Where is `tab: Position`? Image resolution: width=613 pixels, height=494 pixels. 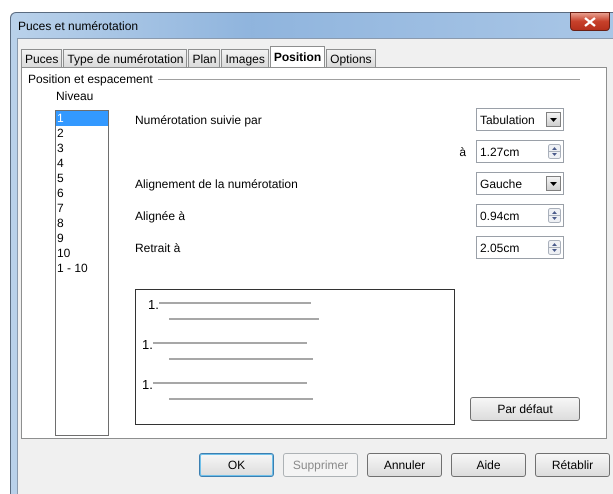 tab: Position is located at coordinates (298, 56).